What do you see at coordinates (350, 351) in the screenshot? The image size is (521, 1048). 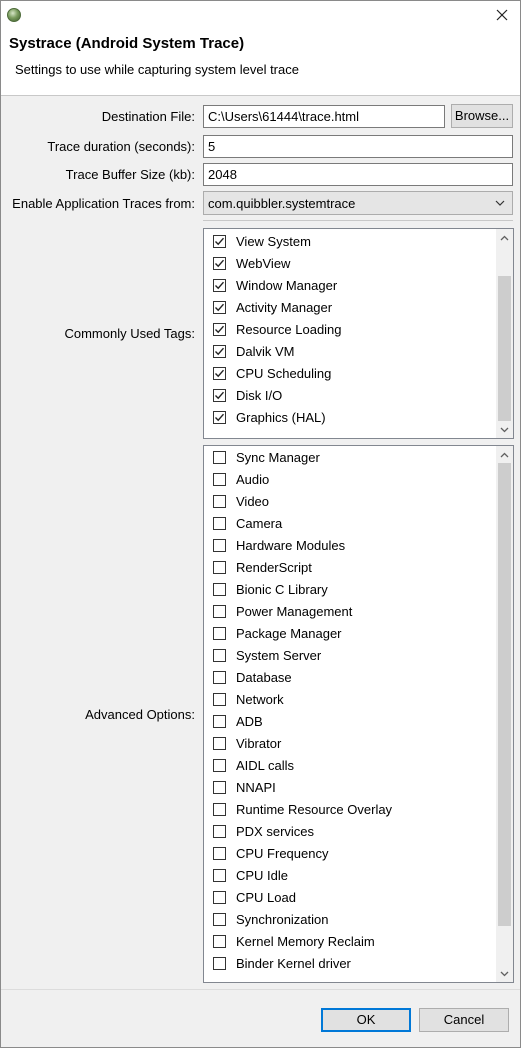 I see `list-item: Dalvik VM` at bounding box center [350, 351].